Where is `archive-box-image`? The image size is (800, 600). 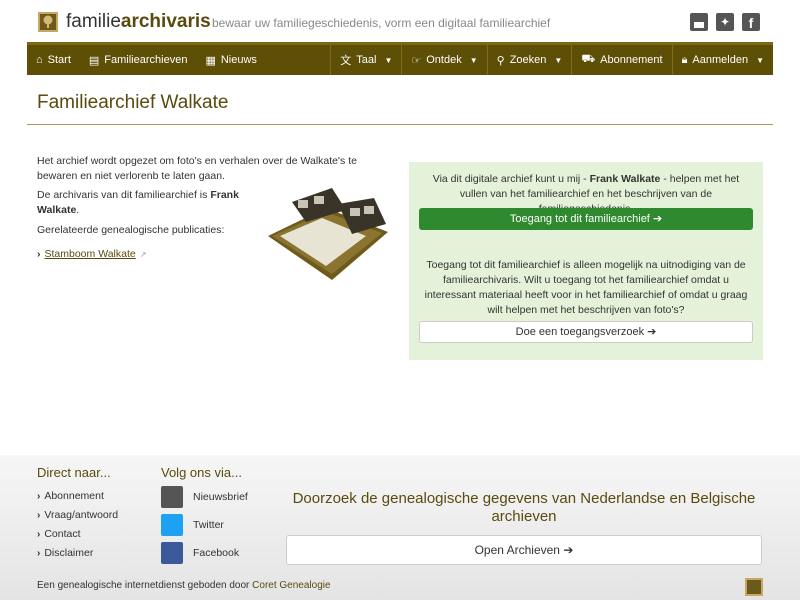 archive-box-image is located at coordinates (328, 234).